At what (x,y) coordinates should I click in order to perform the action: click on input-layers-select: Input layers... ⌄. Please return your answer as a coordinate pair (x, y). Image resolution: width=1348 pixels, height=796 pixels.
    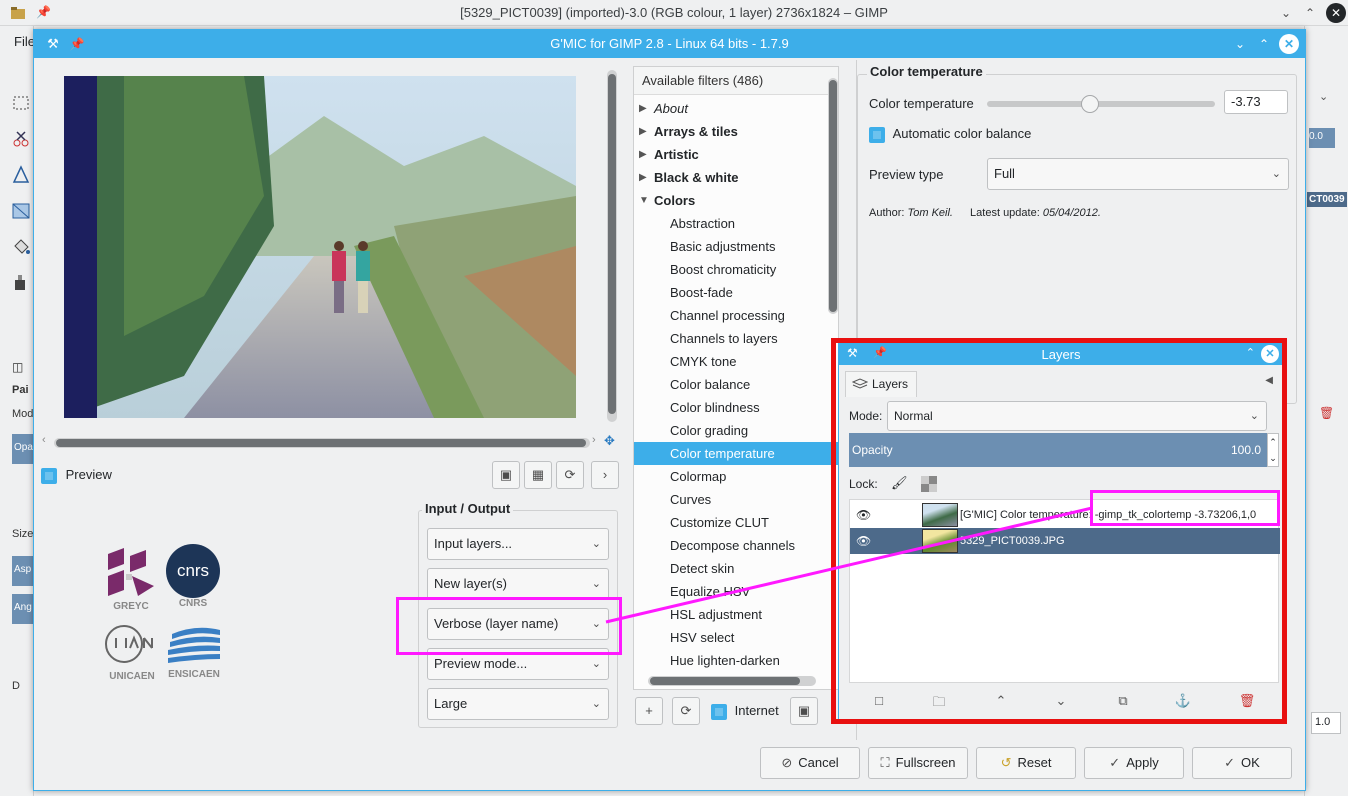
    Looking at the image, I should click on (518, 544).